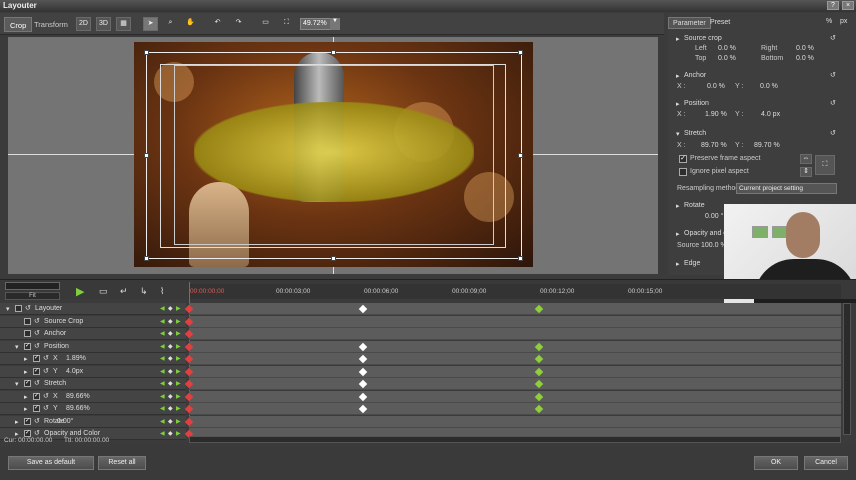 The image size is (856, 480). I want to click on track-value: 0.00°, so click(65, 421).